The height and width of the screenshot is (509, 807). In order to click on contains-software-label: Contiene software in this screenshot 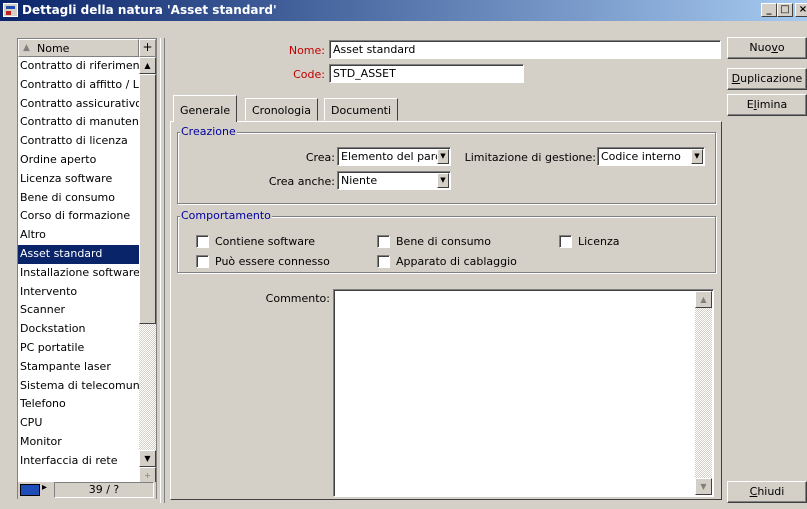, I will do `click(265, 241)`.